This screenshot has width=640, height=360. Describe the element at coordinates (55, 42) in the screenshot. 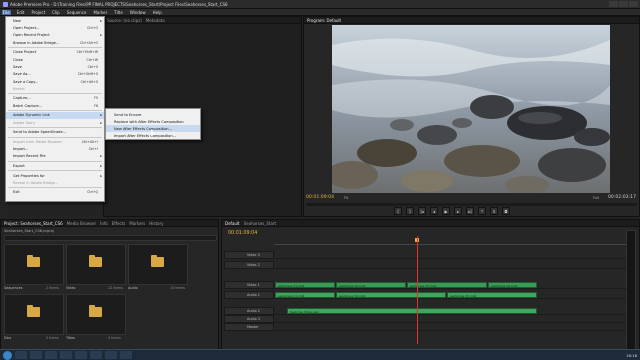

I see `file-menu-item: Browse in Adobe Bridge... Ctrl+Alt+O` at that location.